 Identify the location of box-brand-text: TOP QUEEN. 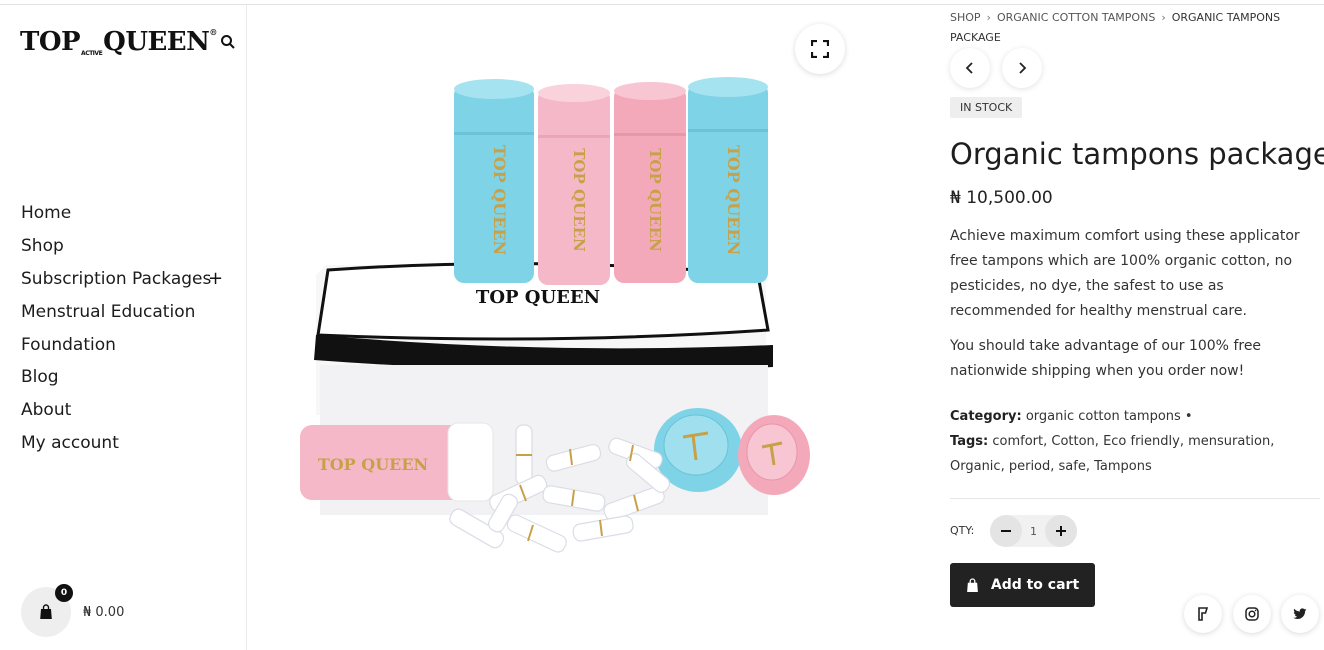
(538, 297).